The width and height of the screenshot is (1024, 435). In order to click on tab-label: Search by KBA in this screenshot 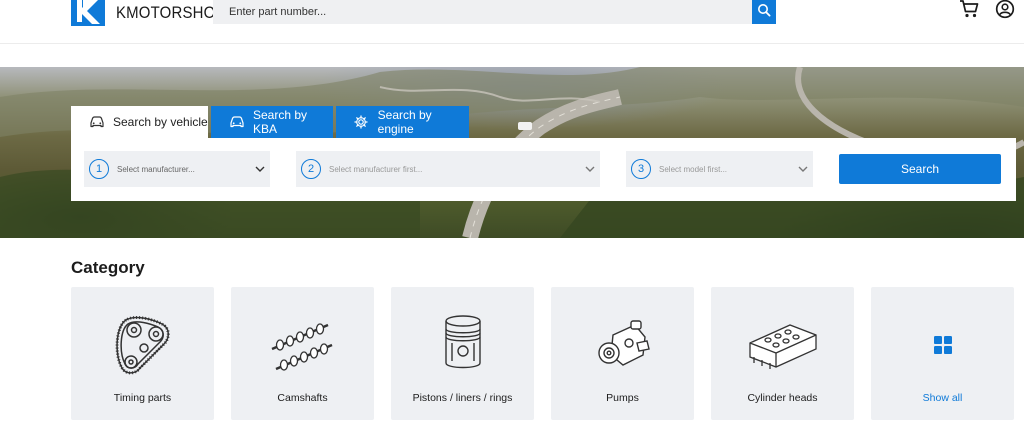, I will do `click(280, 122)`.